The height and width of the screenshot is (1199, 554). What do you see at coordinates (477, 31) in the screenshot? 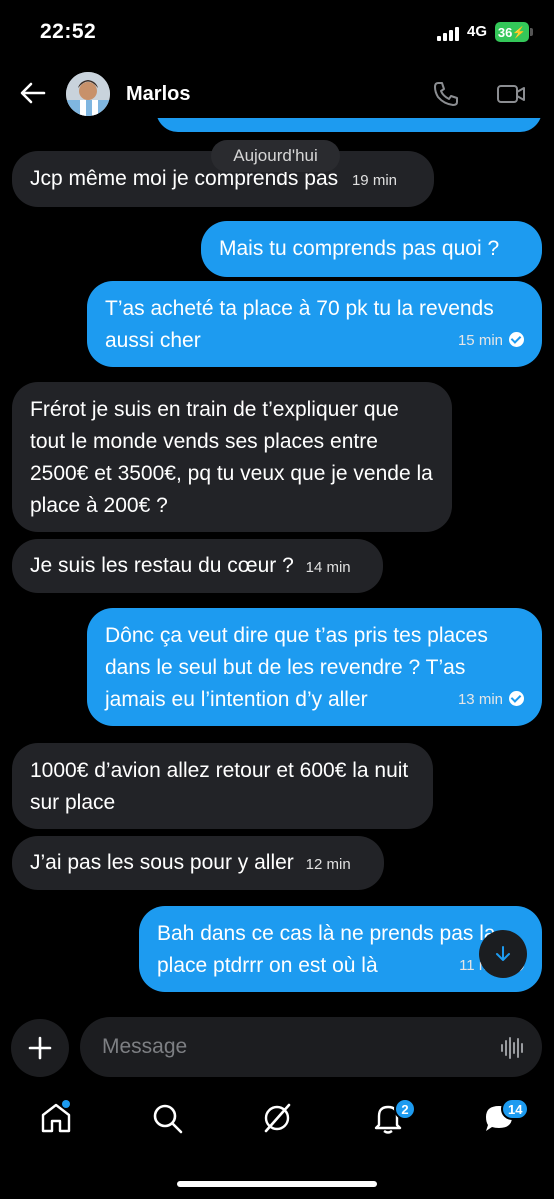
I see `network-type: 4G` at bounding box center [477, 31].